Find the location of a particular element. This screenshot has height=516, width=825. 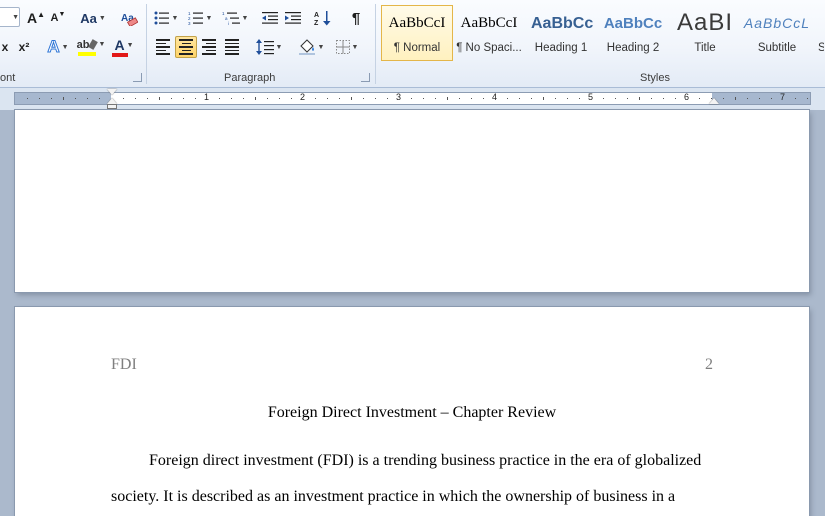

style-subtitle-label: Subtitle is located at coordinates (777, 48).